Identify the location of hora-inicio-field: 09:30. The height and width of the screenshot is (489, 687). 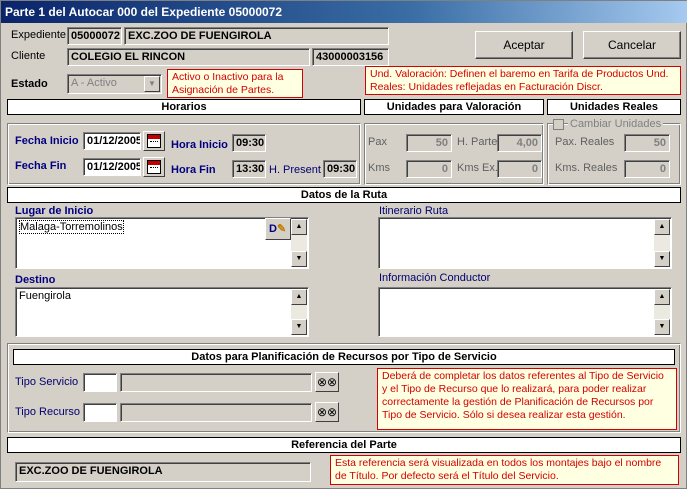
(249, 143).